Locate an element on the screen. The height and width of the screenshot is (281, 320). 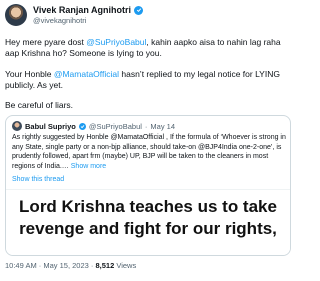
show-thread-link: Show this thread is located at coordinates (38, 179).